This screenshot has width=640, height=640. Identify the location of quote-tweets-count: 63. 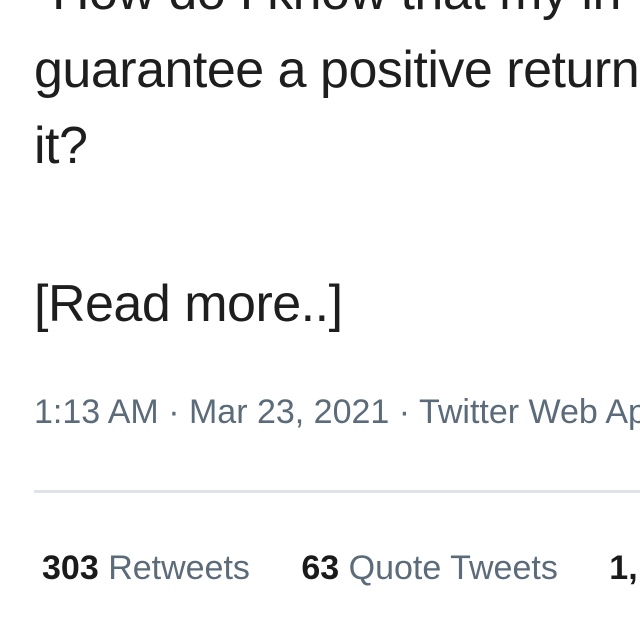
(320, 568).